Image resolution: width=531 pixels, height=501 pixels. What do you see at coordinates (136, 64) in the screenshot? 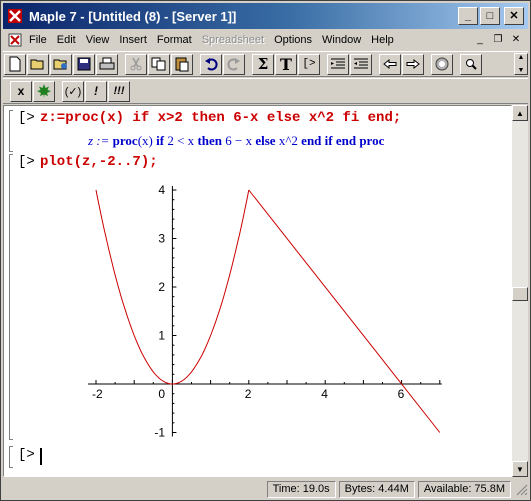
I see `cut-icon` at bounding box center [136, 64].